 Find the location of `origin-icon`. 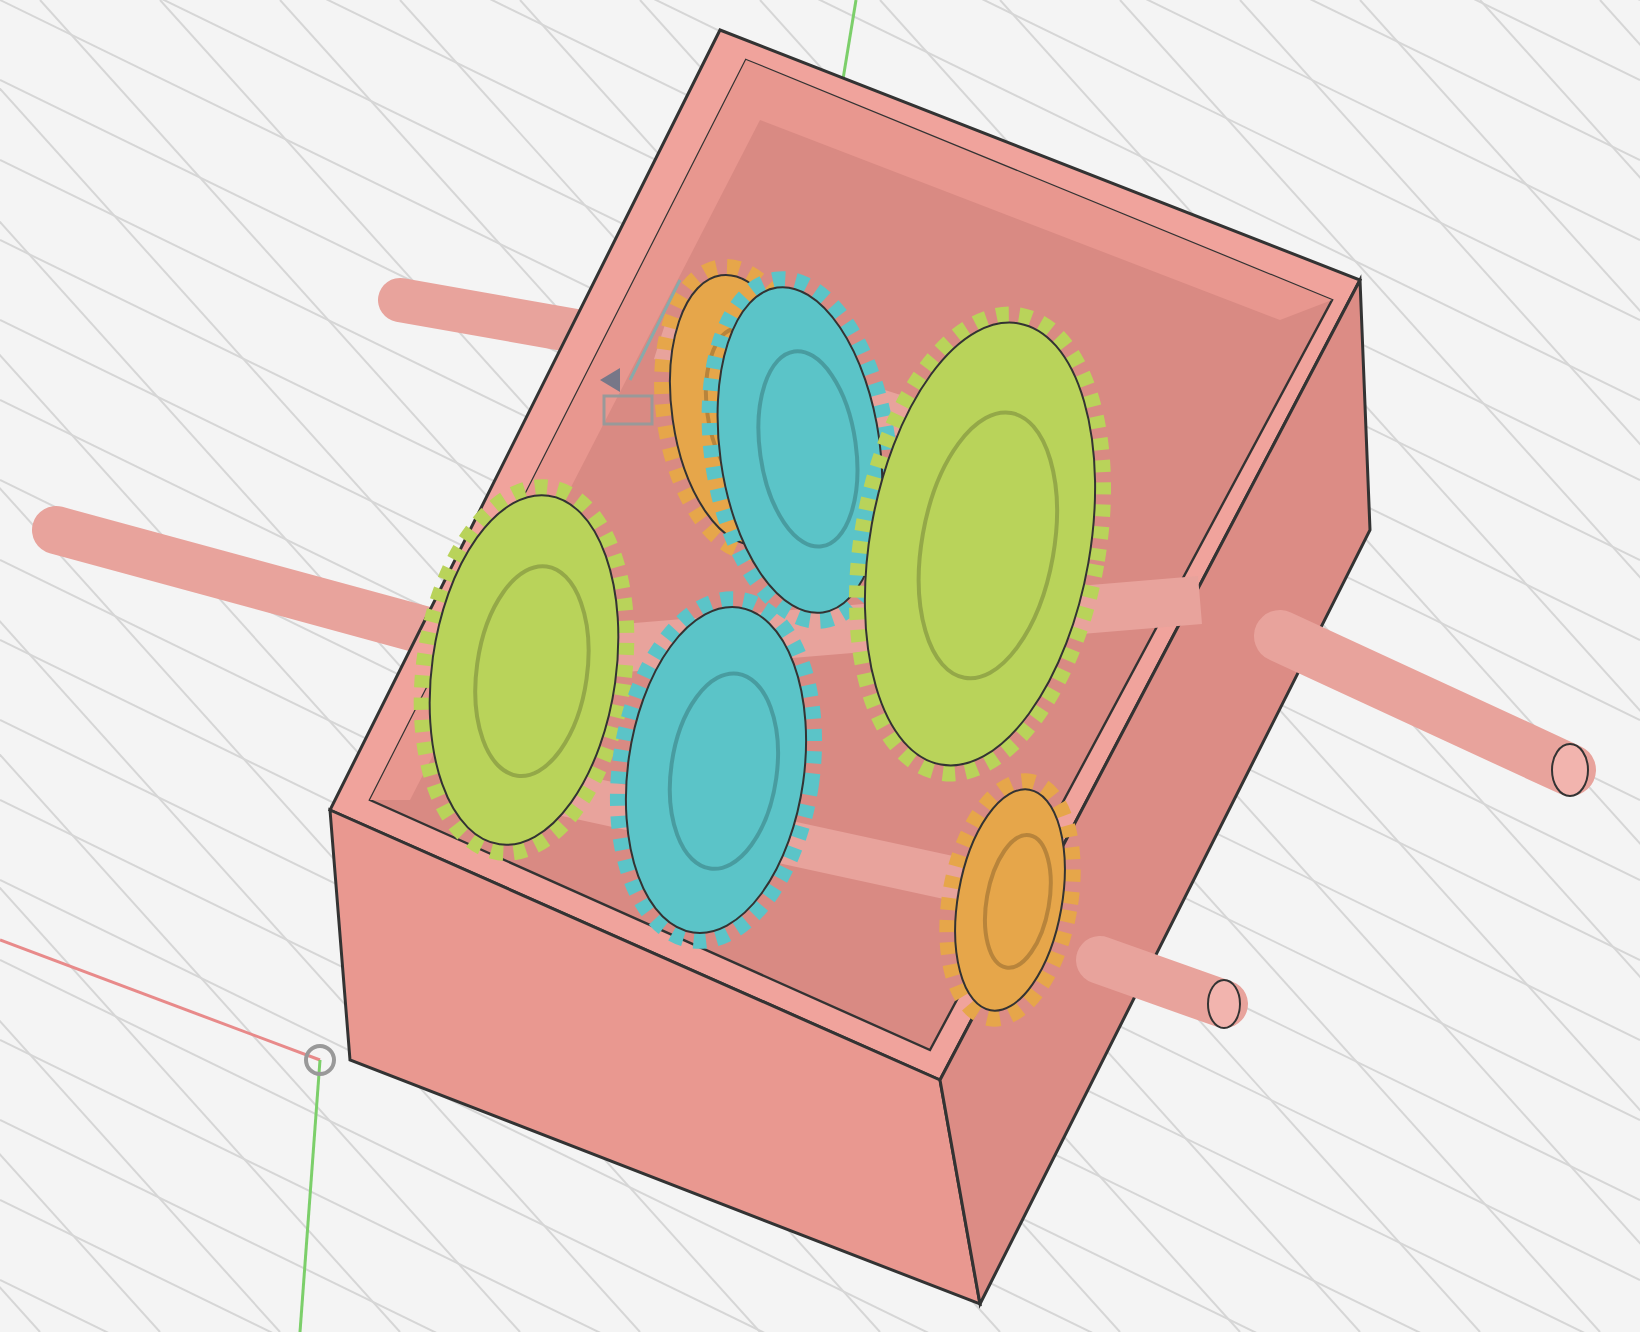

origin-icon is located at coordinates (320, 1060).